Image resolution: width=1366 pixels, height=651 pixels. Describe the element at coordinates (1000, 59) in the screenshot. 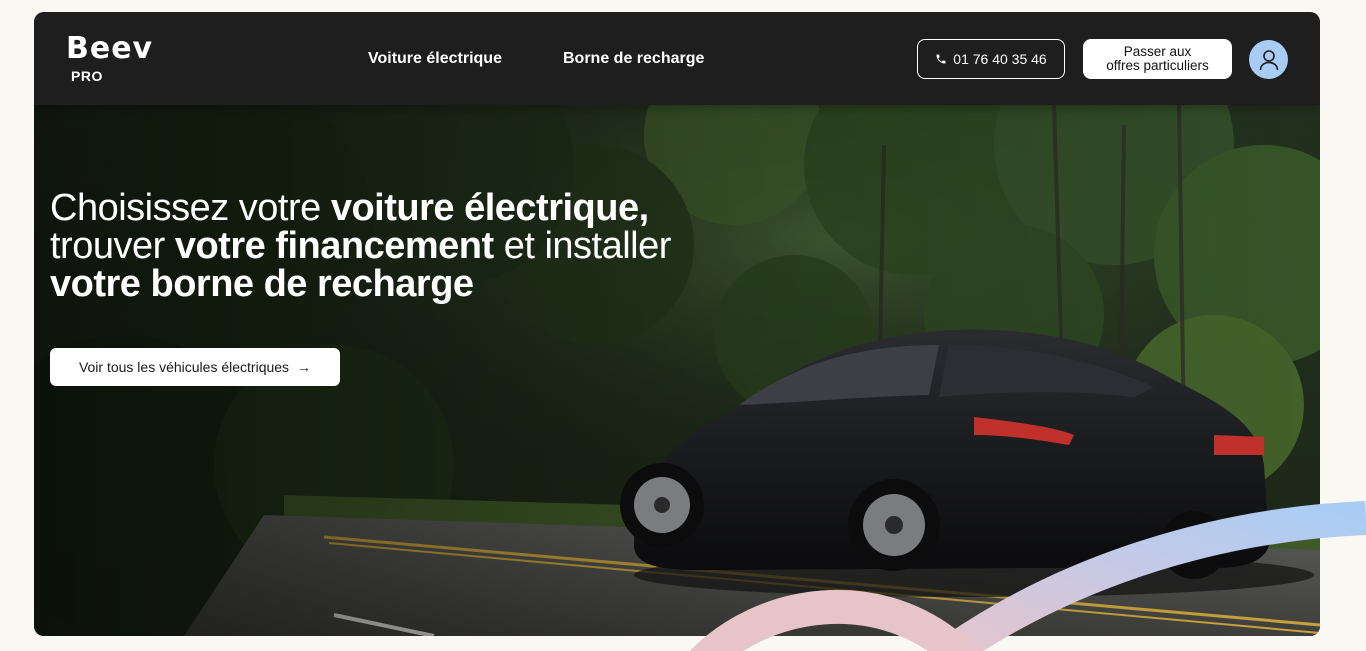

I see `phone-number: 01 76 40 35 46` at that location.